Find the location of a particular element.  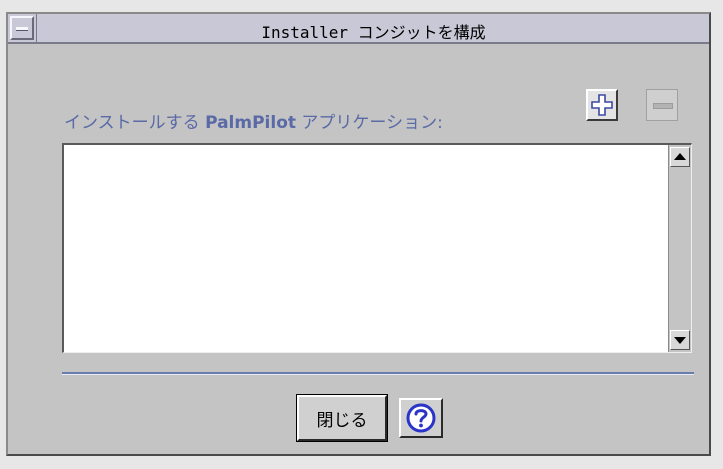

plus-icon is located at coordinates (602, 105).